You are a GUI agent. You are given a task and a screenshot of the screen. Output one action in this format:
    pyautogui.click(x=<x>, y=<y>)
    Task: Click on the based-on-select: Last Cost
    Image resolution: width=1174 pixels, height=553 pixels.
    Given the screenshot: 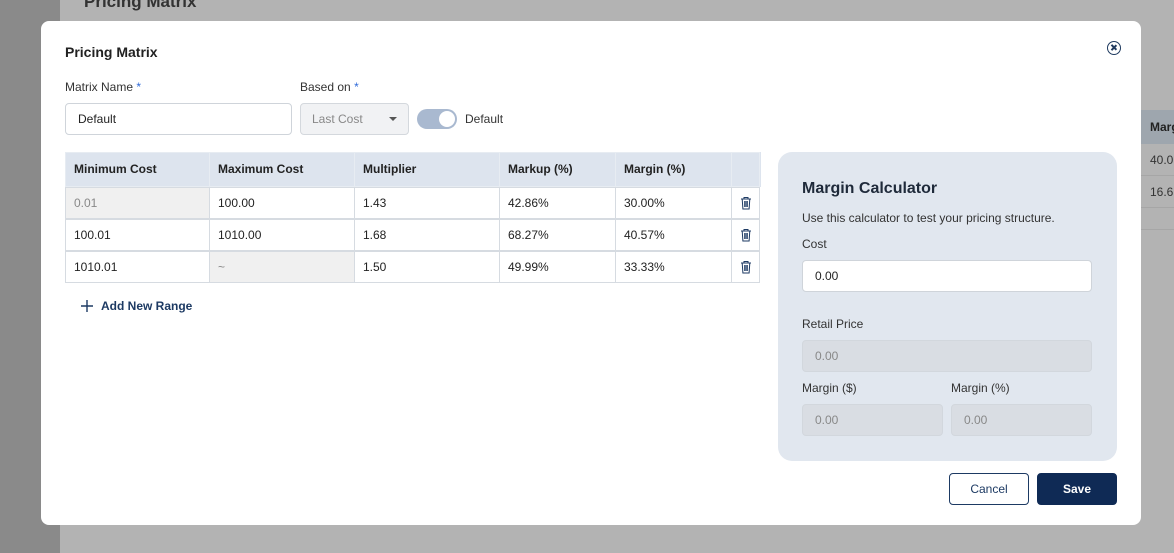 What is the action you would take?
    pyautogui.click(x=354, y=119)
    